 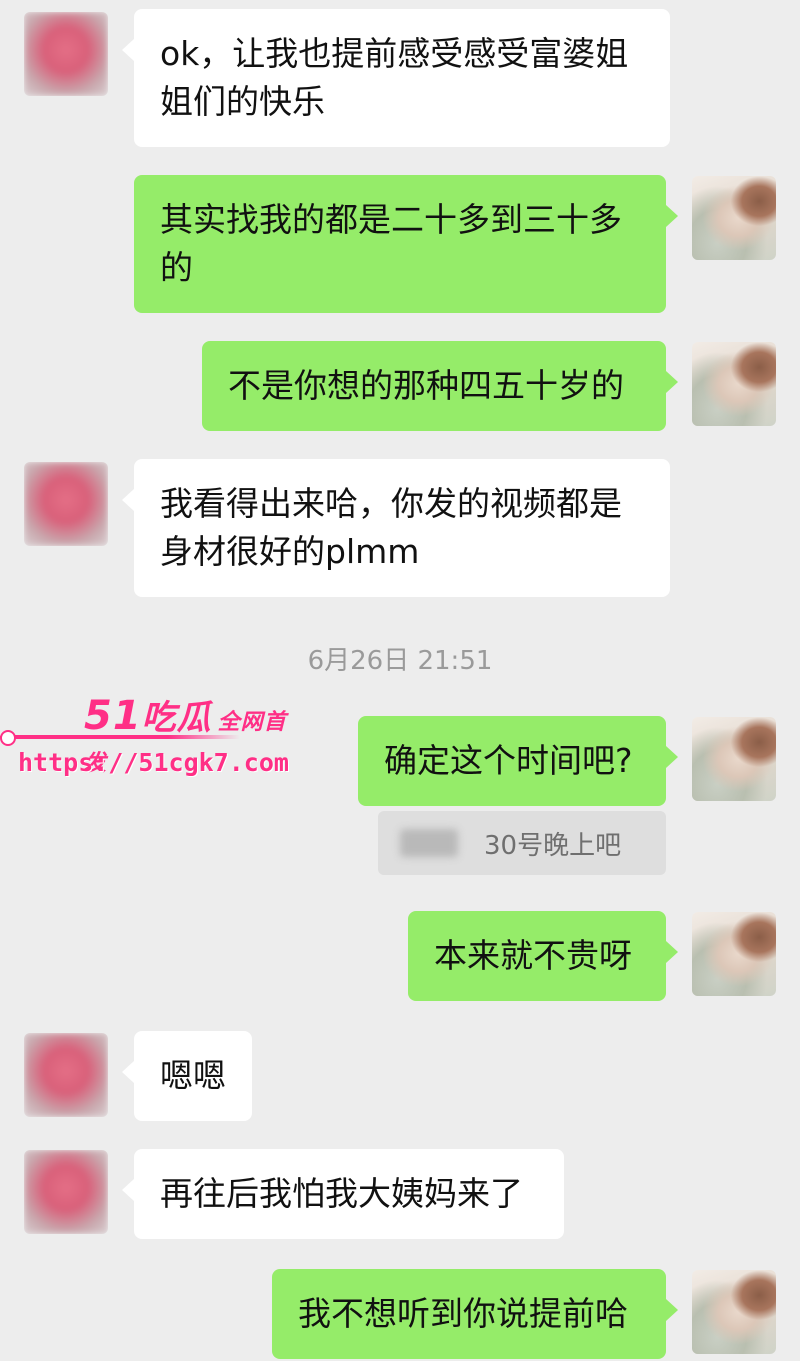 I want to click on incoming-message-bubble: 再往后我怕我大姨妈来了, so click(x=343, y=1194).